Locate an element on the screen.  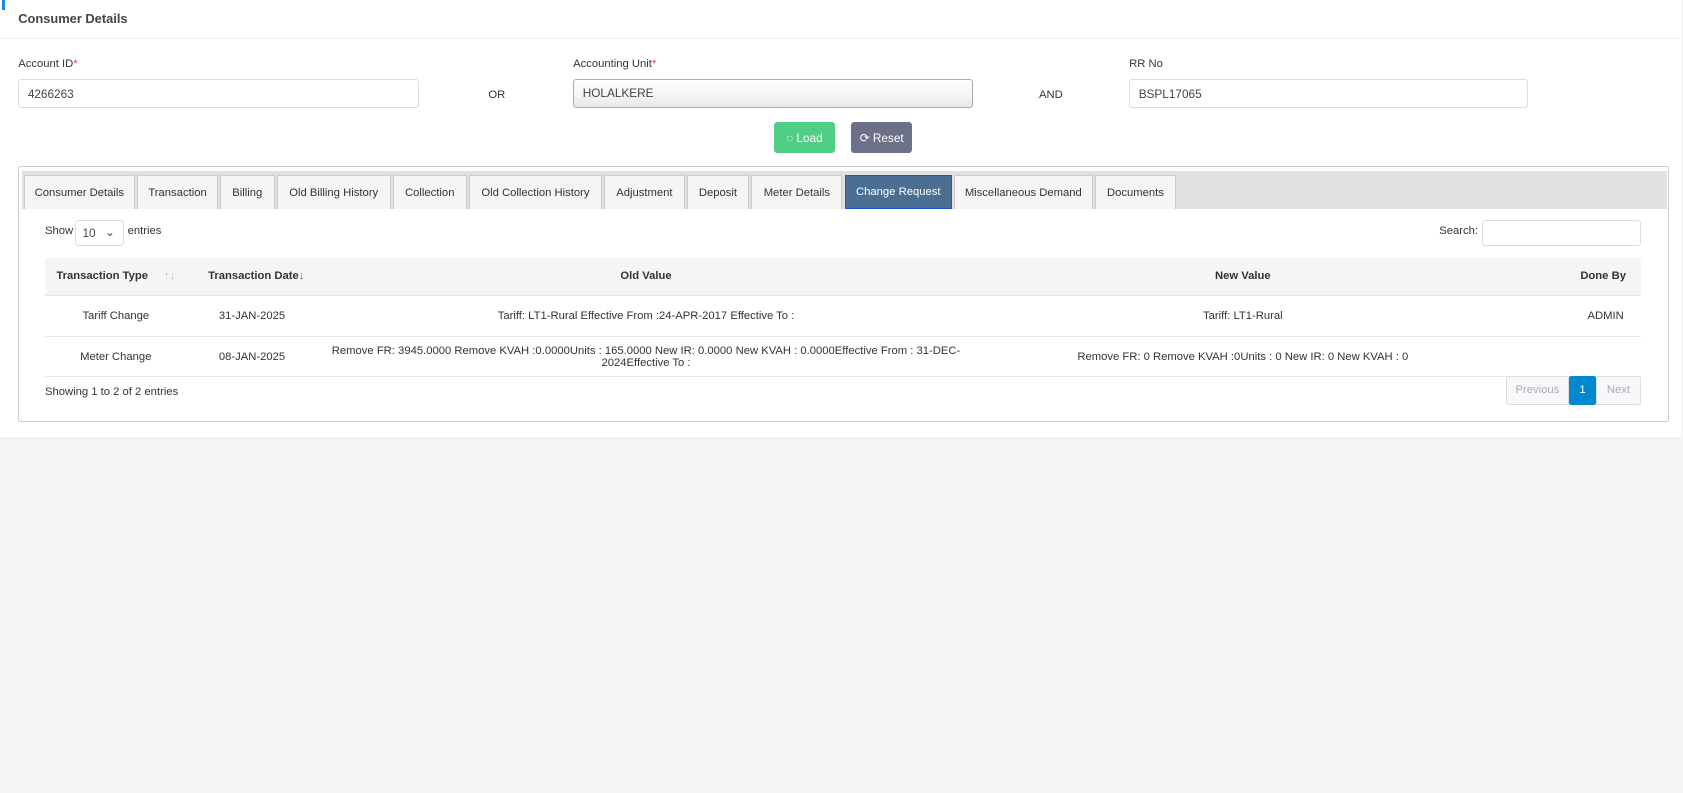
cell-done-by is located at coordinates (1581, 357).